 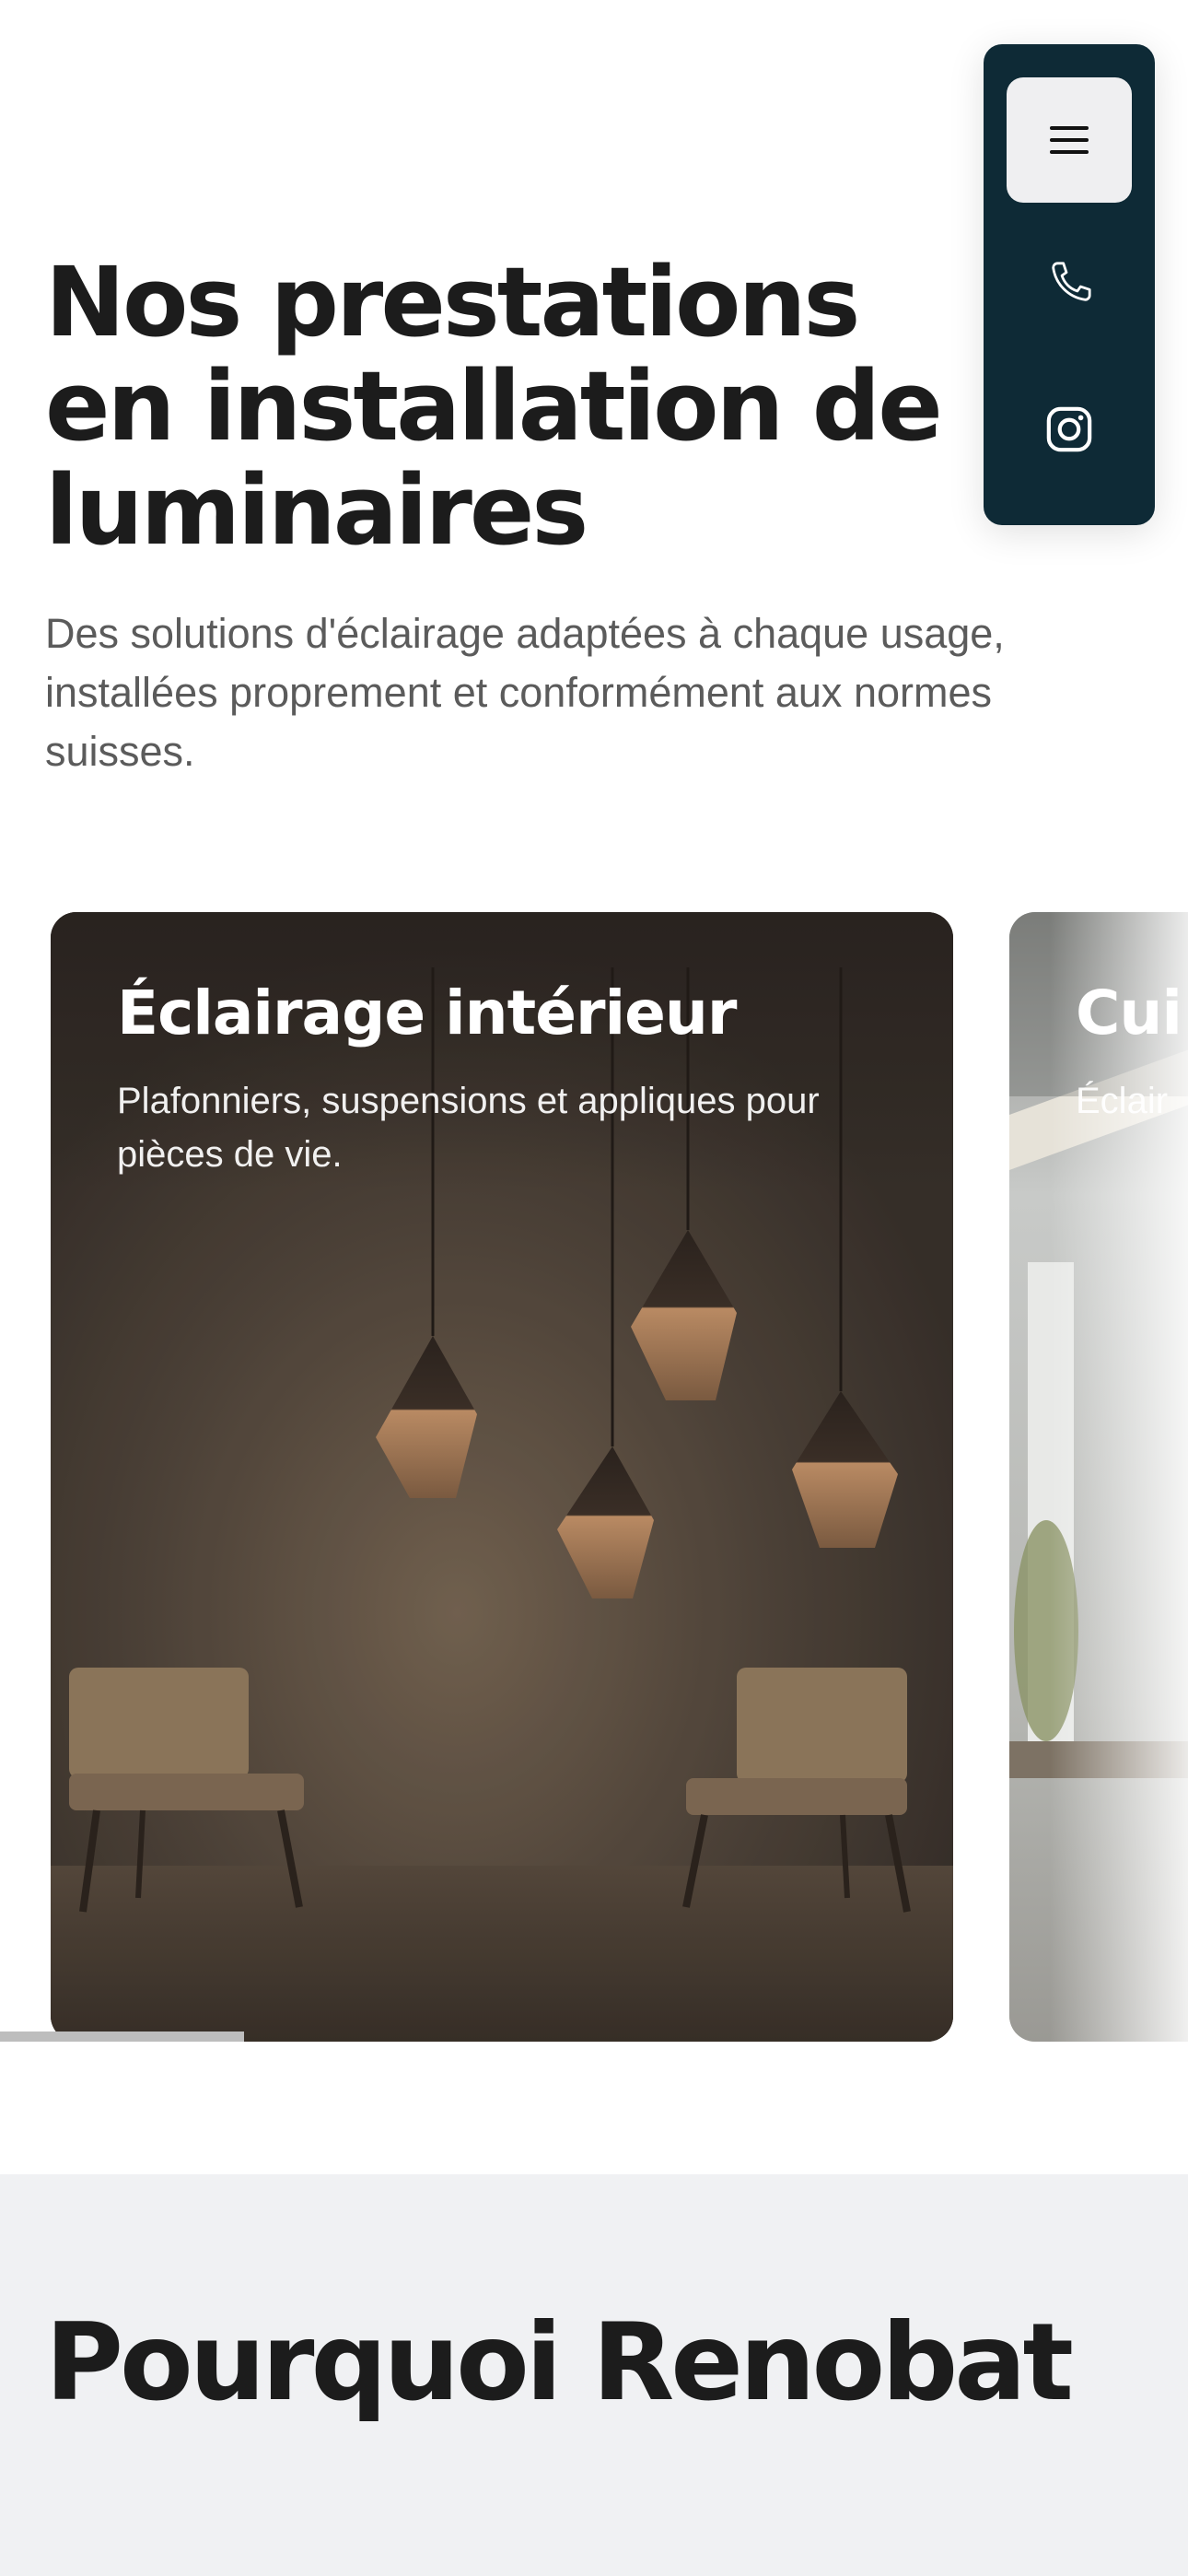 What do you see at coordinates (427, 1013) in the screenshot?
I see `service-card-title: Éclairage intérieur` at bounding box center [427, 1013].